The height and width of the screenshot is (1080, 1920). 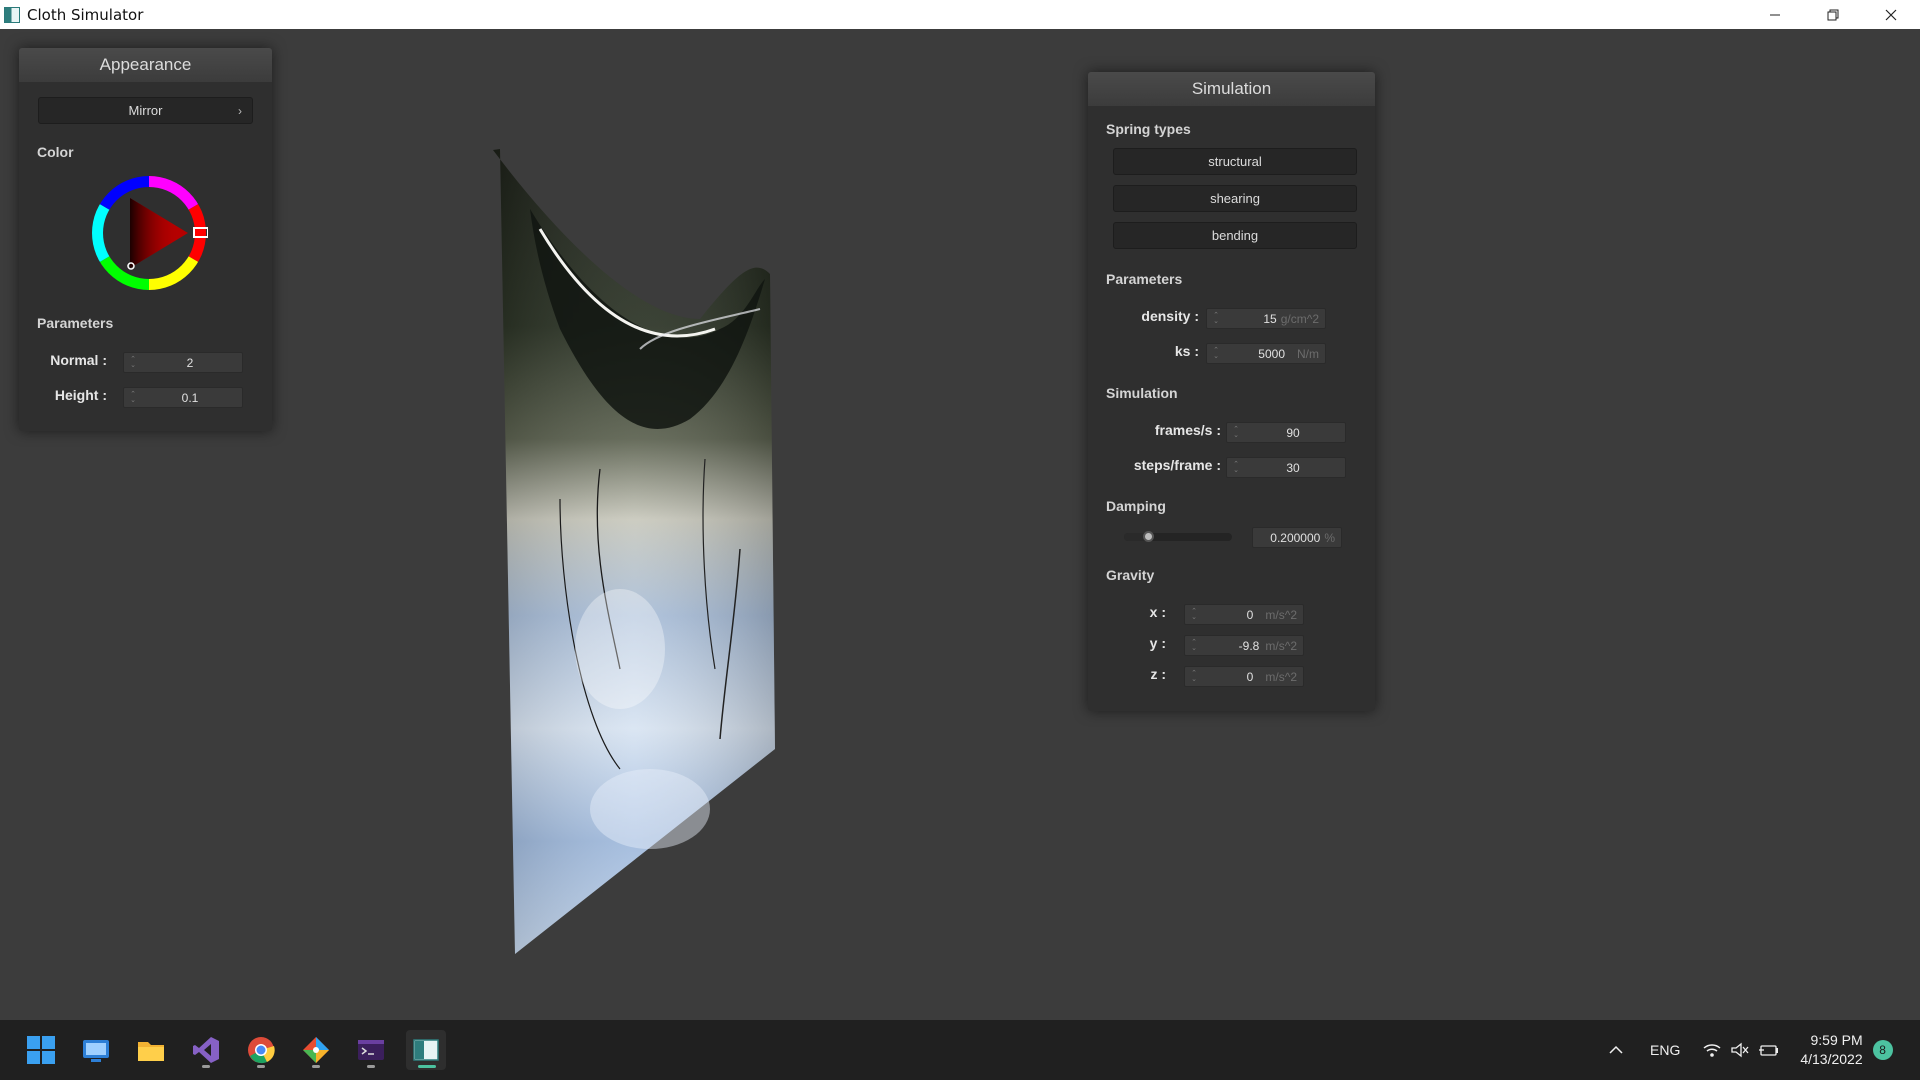 I want to click on ks-label: ks :, so click(x=1186, y=351).